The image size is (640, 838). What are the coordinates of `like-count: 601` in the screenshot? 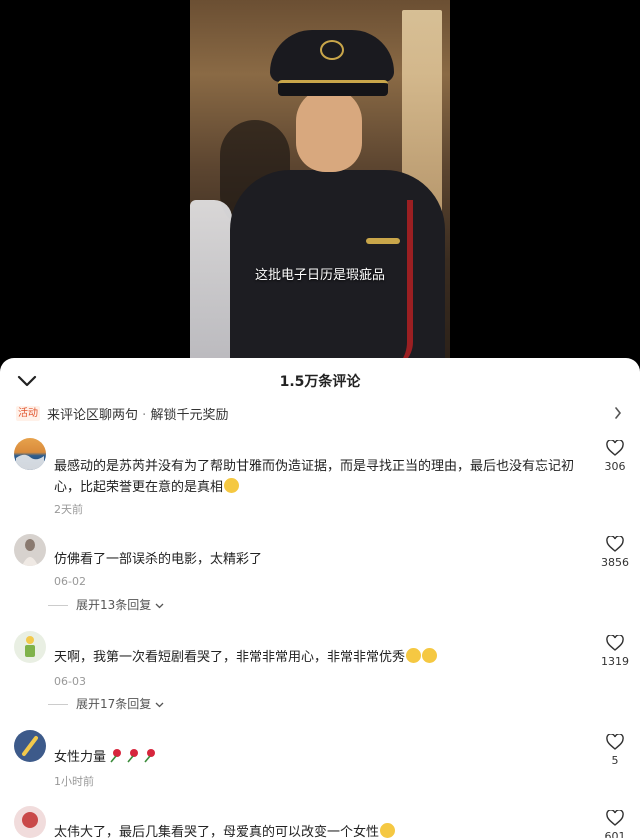 It's located at (615, 834).